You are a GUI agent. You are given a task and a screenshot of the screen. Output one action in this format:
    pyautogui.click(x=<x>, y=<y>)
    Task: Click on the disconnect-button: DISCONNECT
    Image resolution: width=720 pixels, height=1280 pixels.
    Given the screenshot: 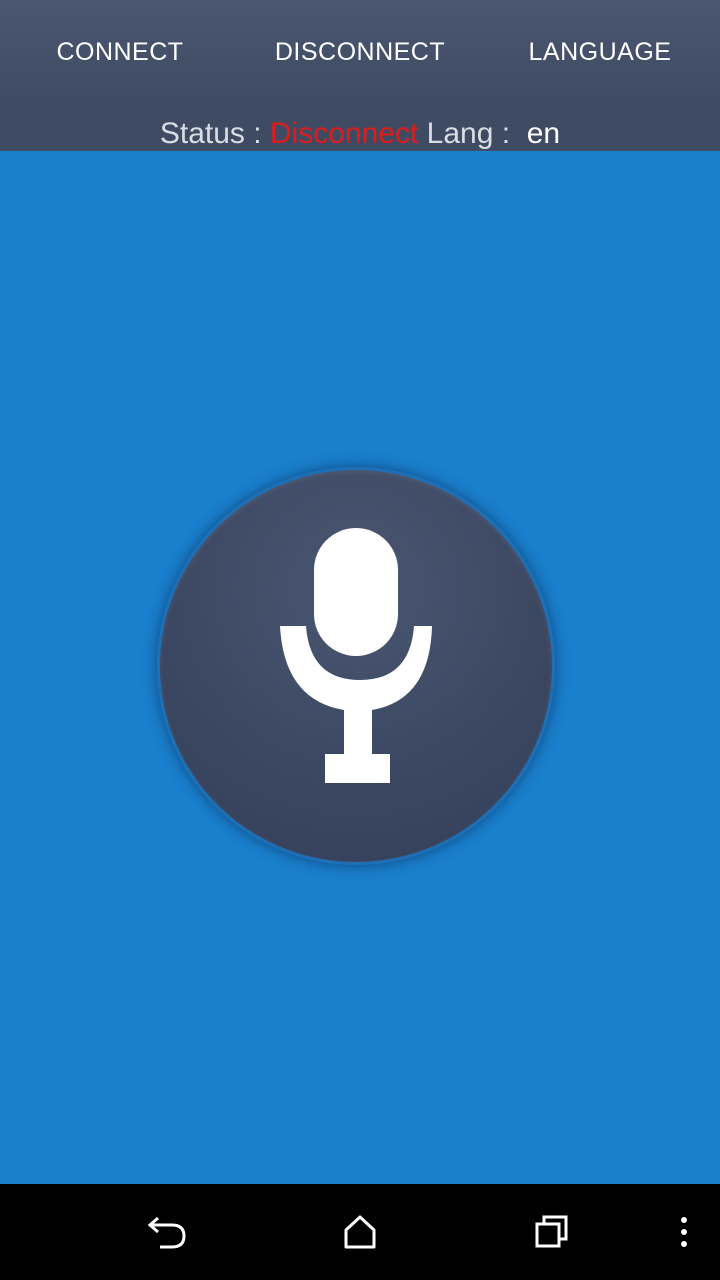 What is the action you would take?
    pyautogui.click(x=360, y=52)
    